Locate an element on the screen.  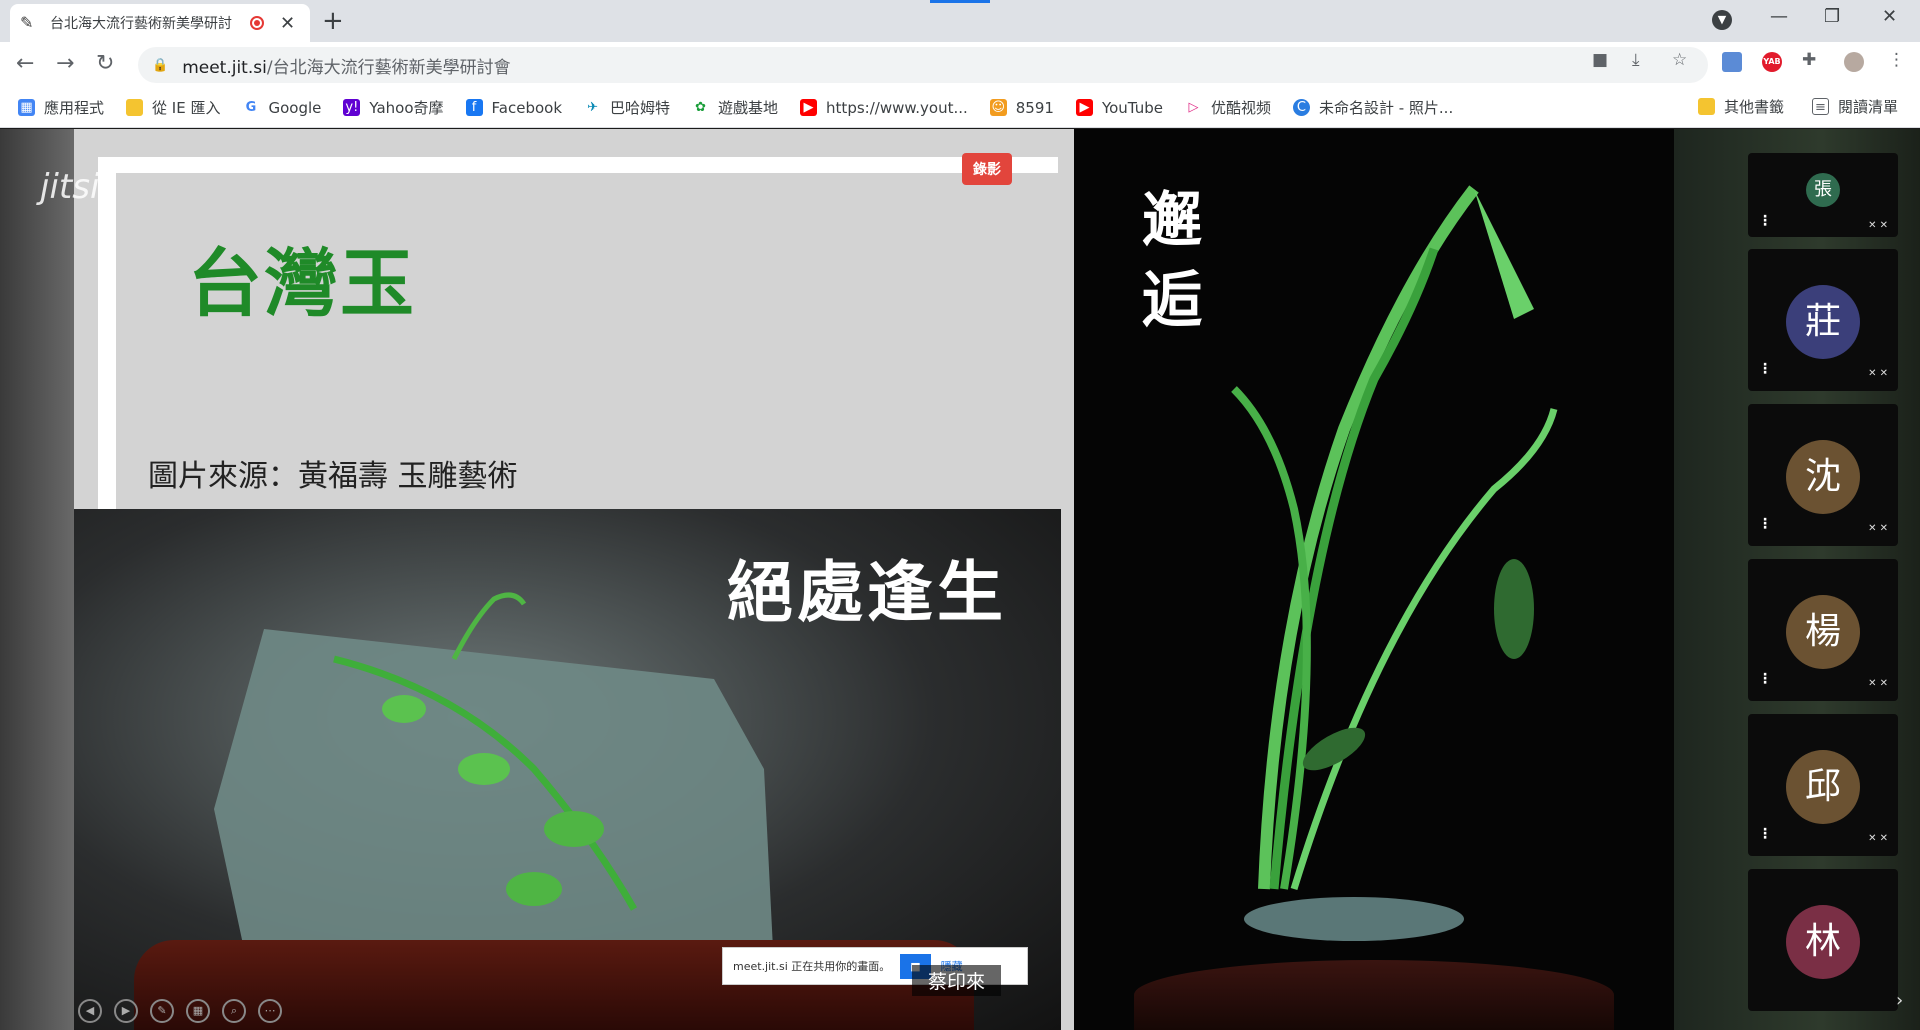
tab-search-icon: ▼ is located at coordinates (1722, 20).